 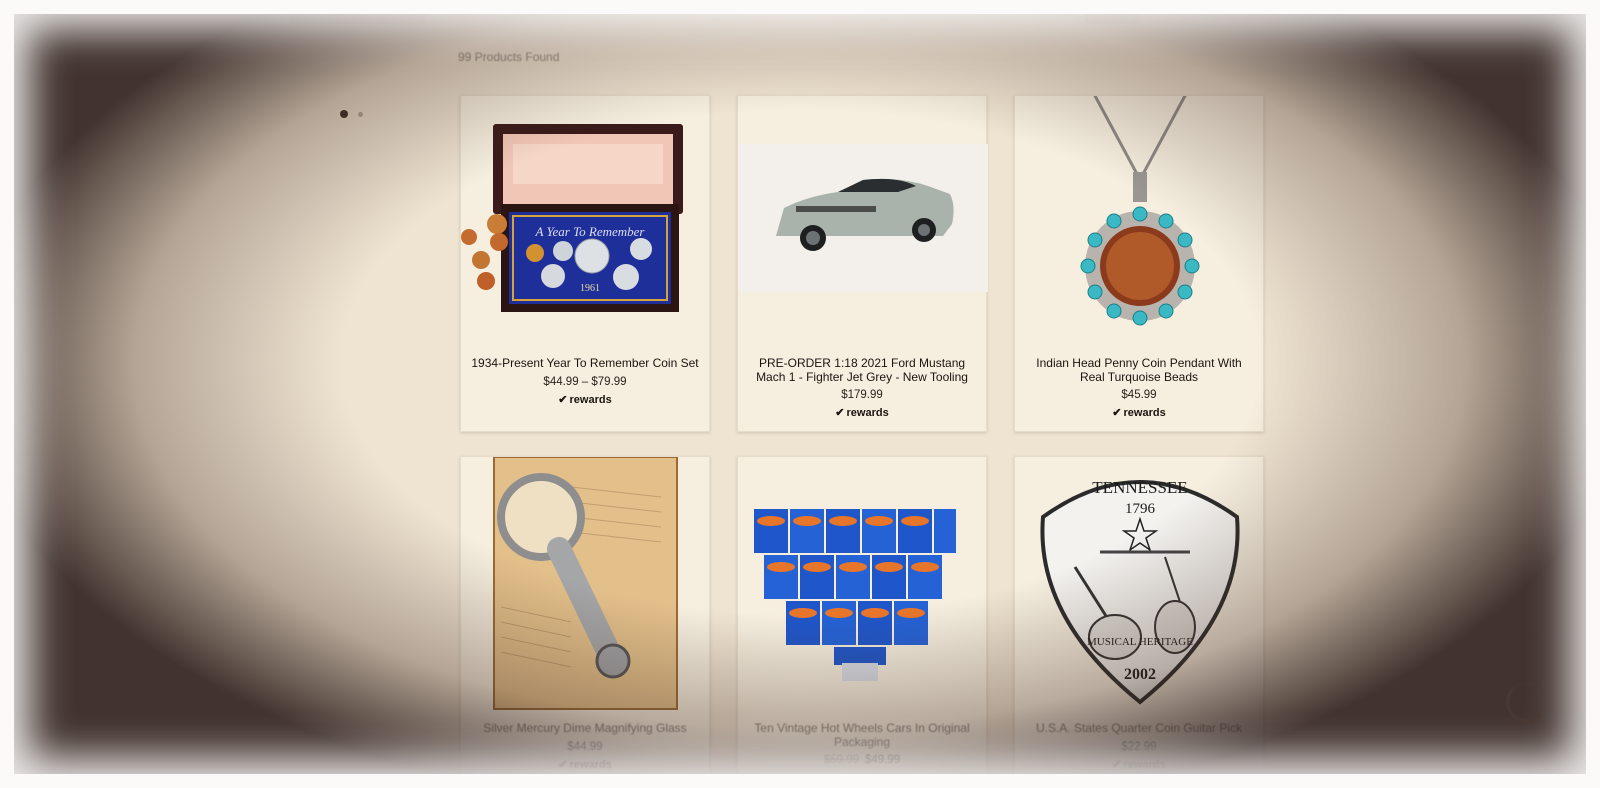 I want to click on results-count: 99 Products Found, so click(x=509, y=57).